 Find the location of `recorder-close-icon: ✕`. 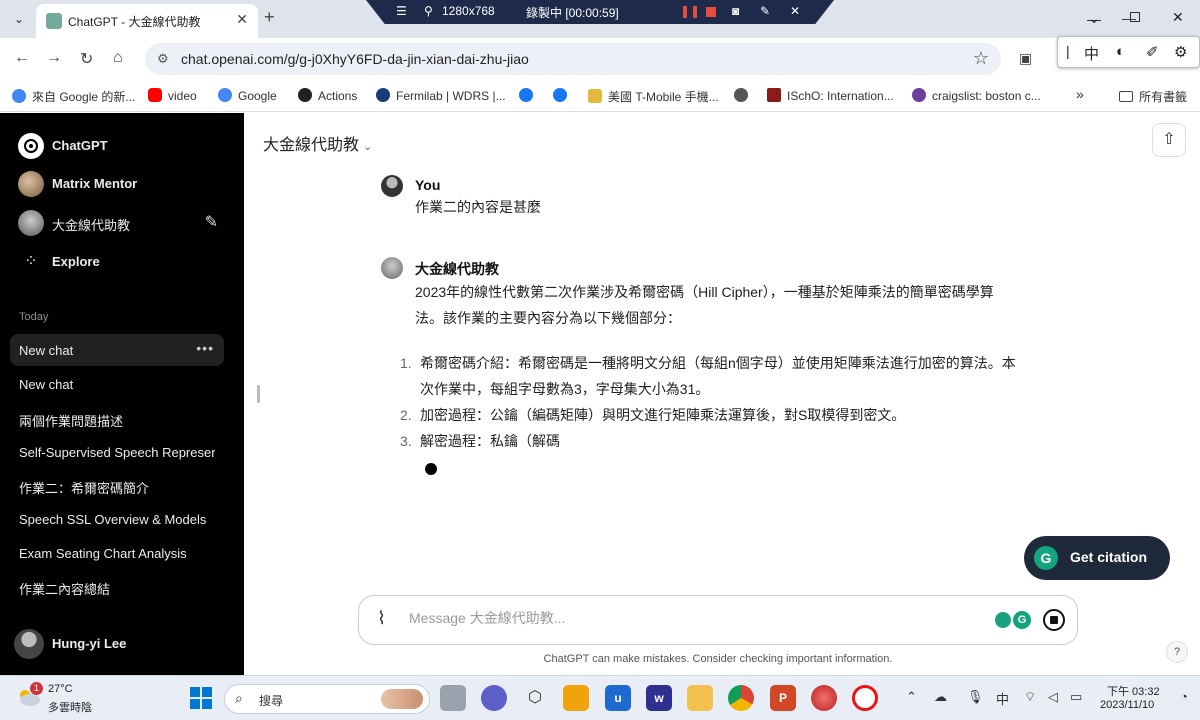

recorder-close-icon: ✕ is located at coordinates (795, 11).